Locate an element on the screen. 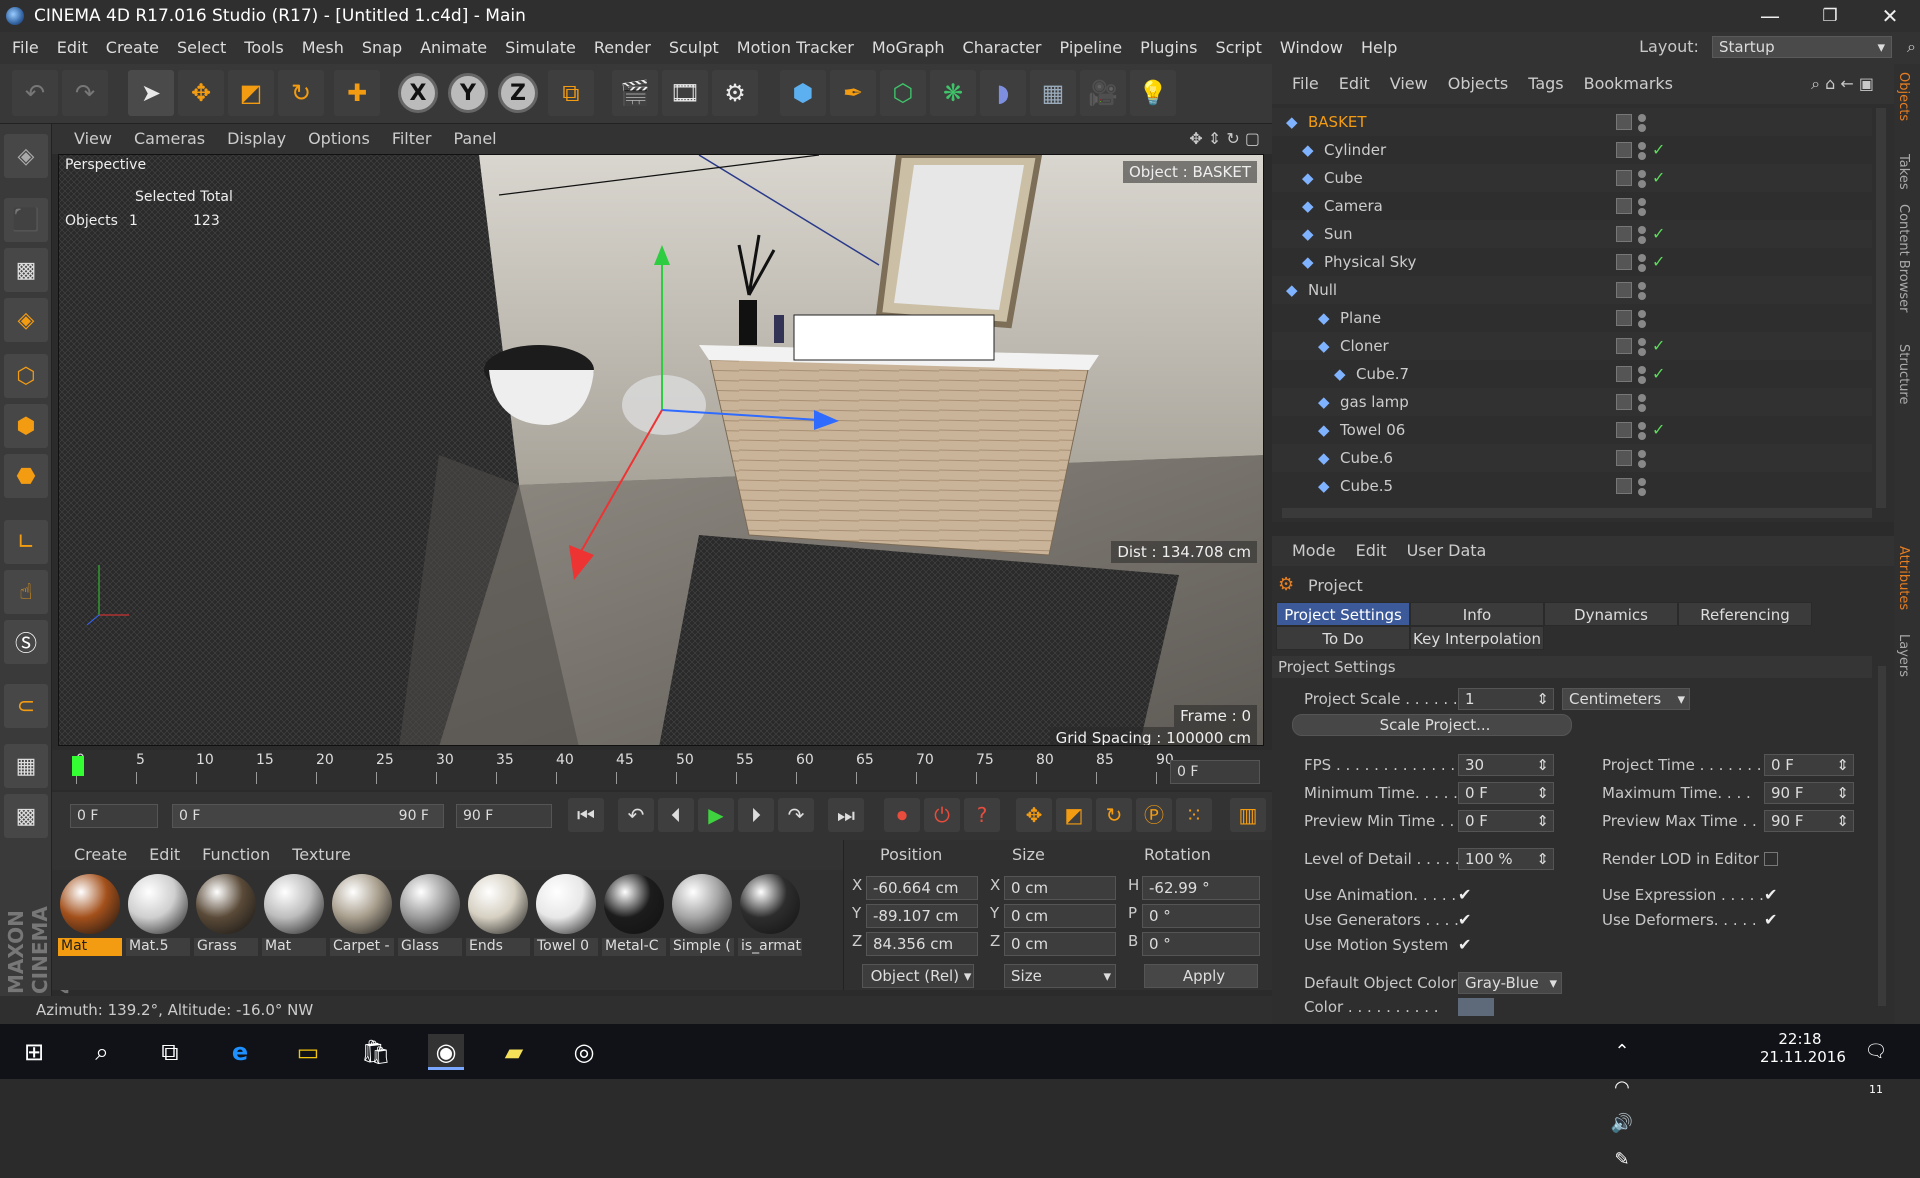 This screenshot has width=1920, height=1178. next-frame-icon: ⏵ is located at coordinates (756, 815).